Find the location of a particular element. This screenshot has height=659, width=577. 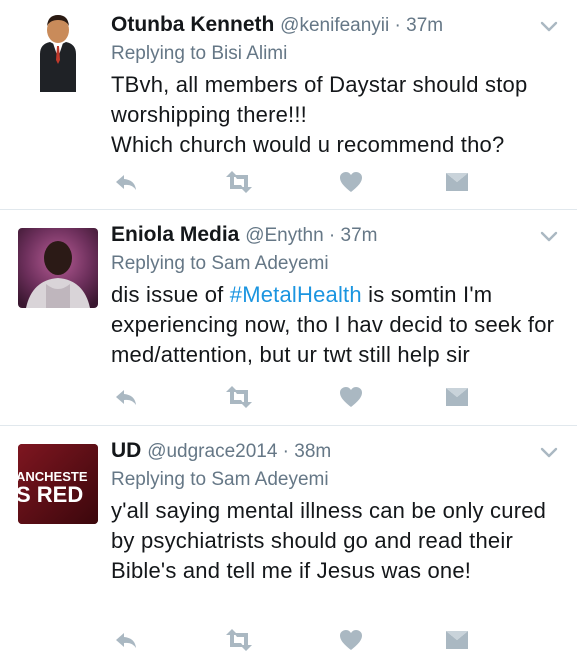

tweet-header: Otunba Kenneth @kenifeanyii · 37m is located at coordinates (324, 25).